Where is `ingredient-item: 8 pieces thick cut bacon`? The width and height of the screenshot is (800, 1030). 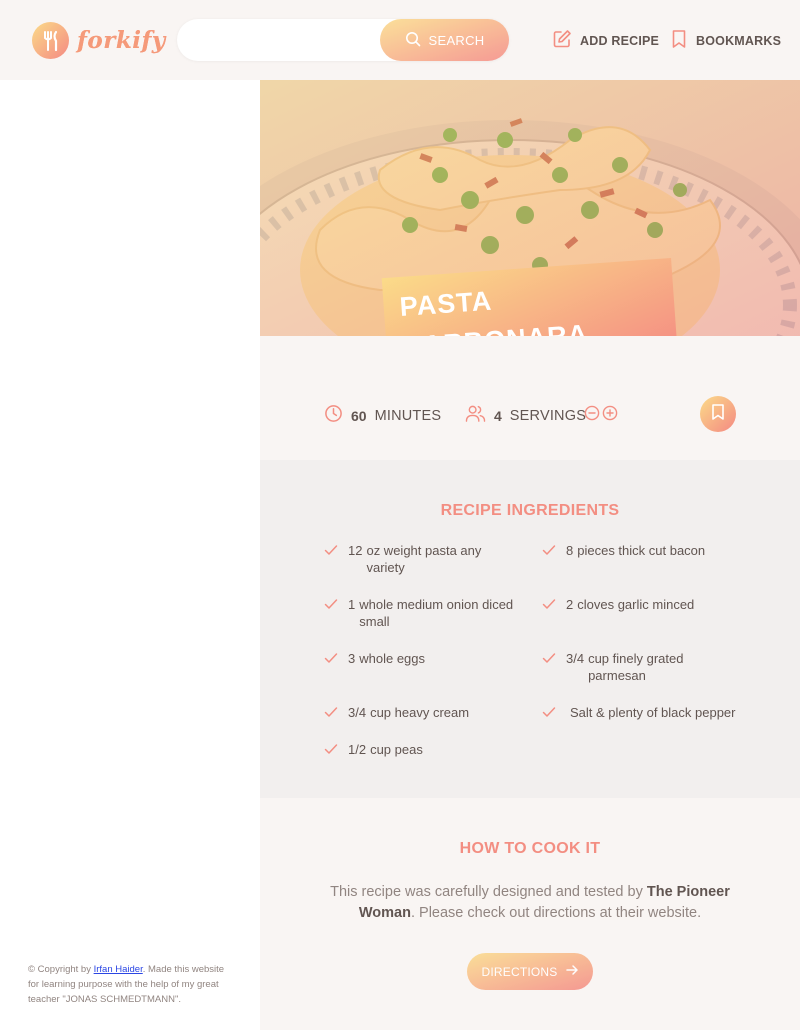 ingredient-item: 8 pieces thick cut bacon is located at coordinates (640, 551).